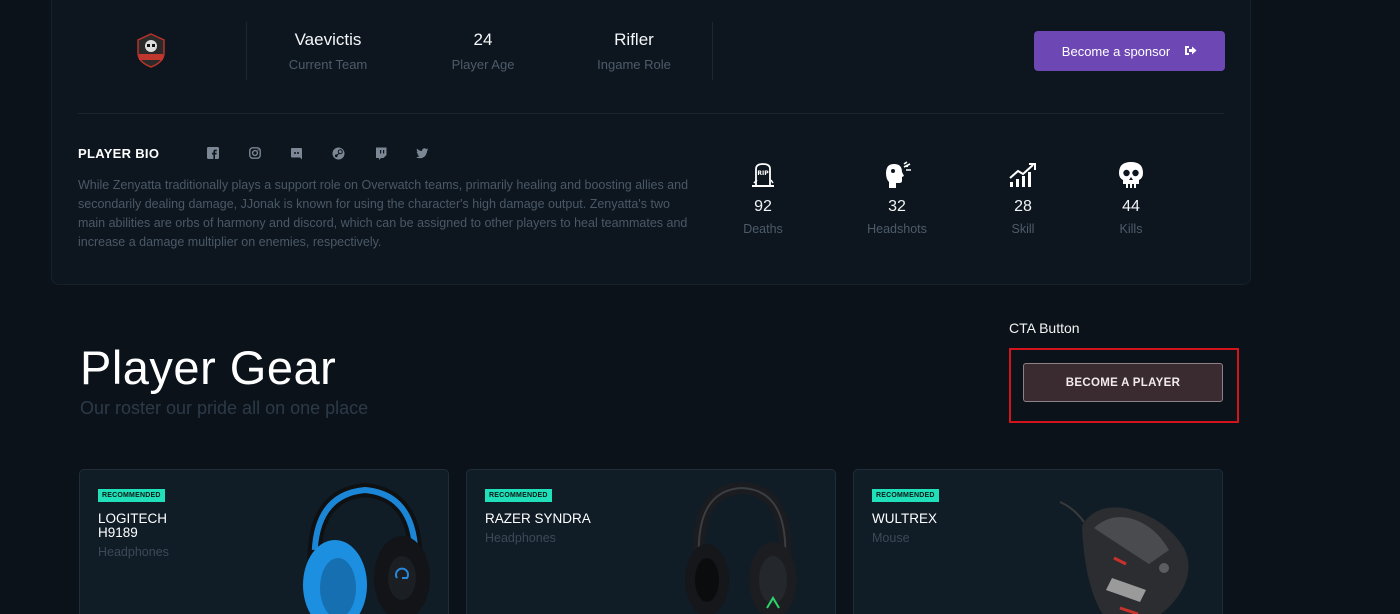  I want to click on stat-label: Player Age, so click(483, 64).